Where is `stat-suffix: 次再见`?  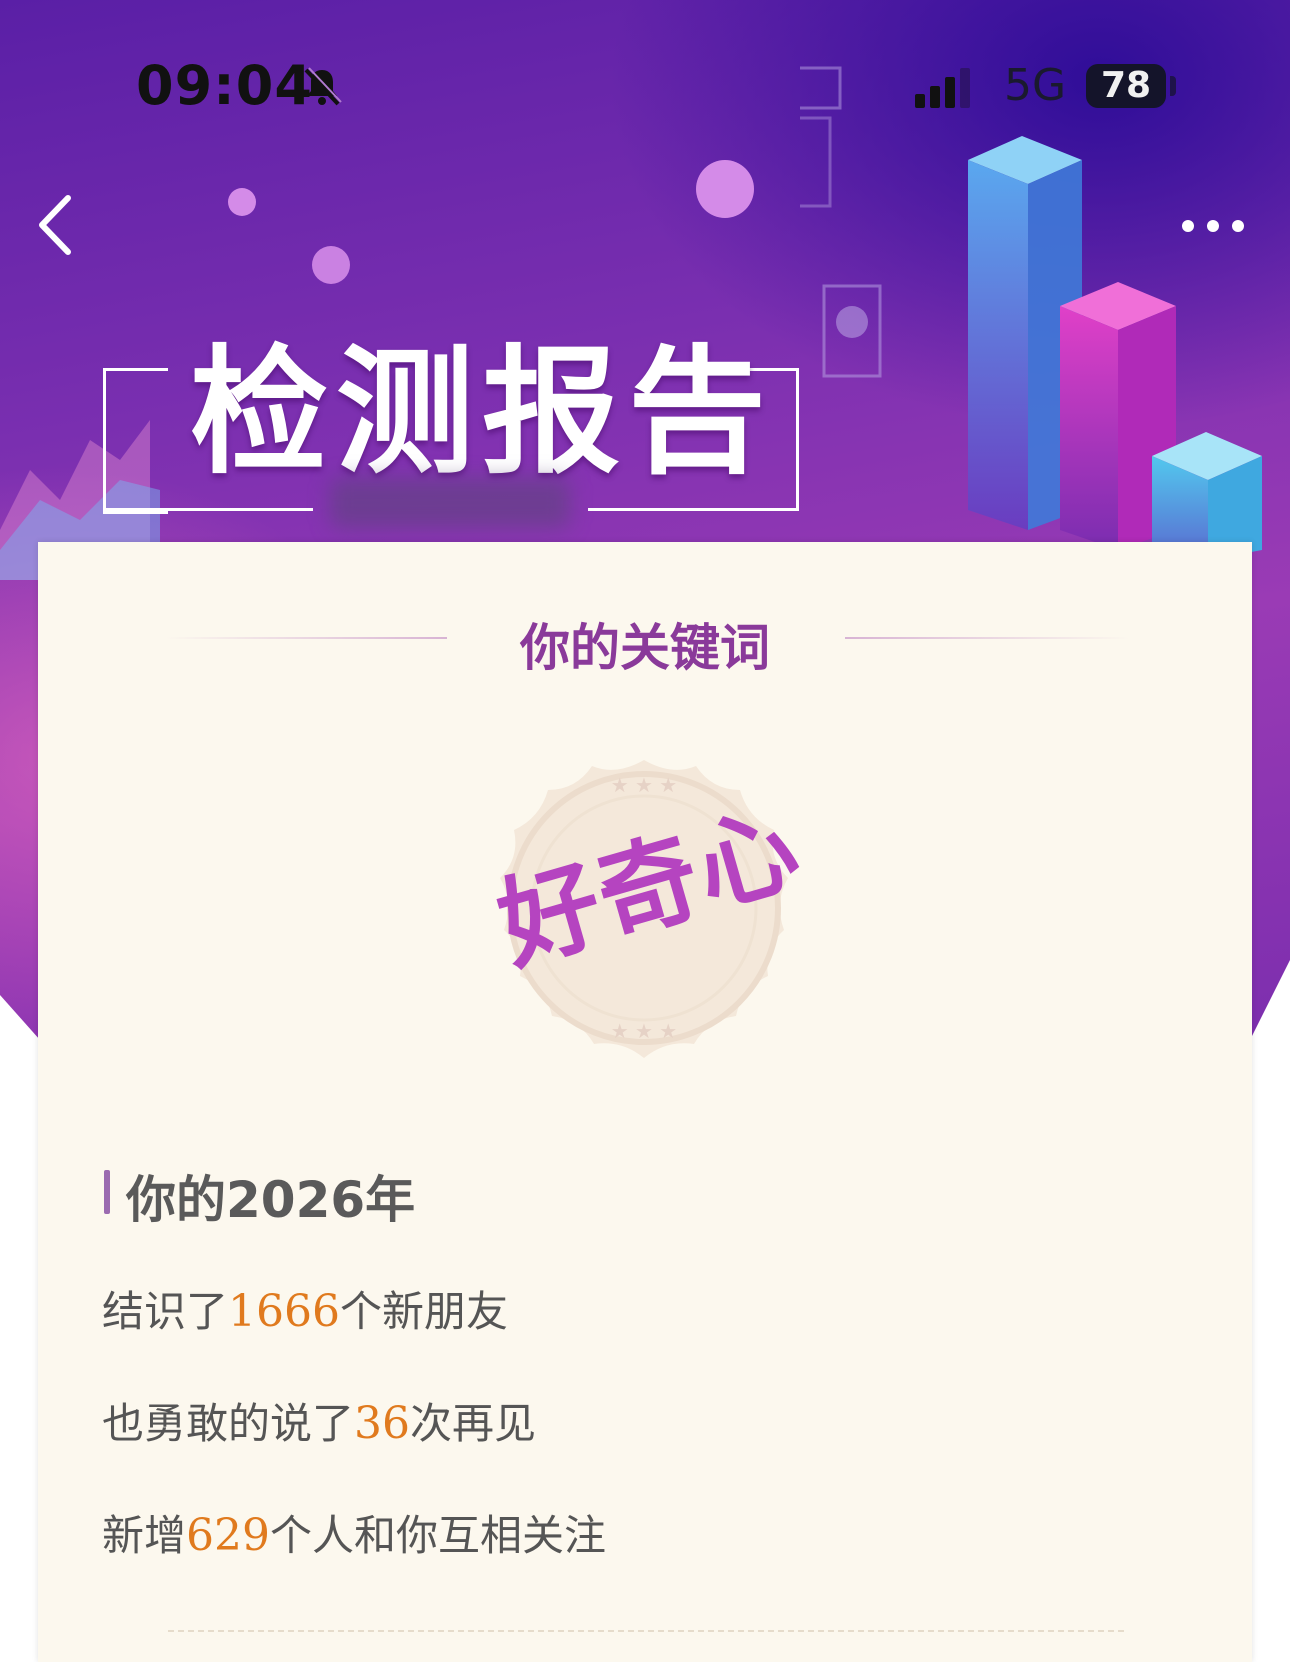 stat-suffix: 次再见 is located at coordinates (473, 1423).